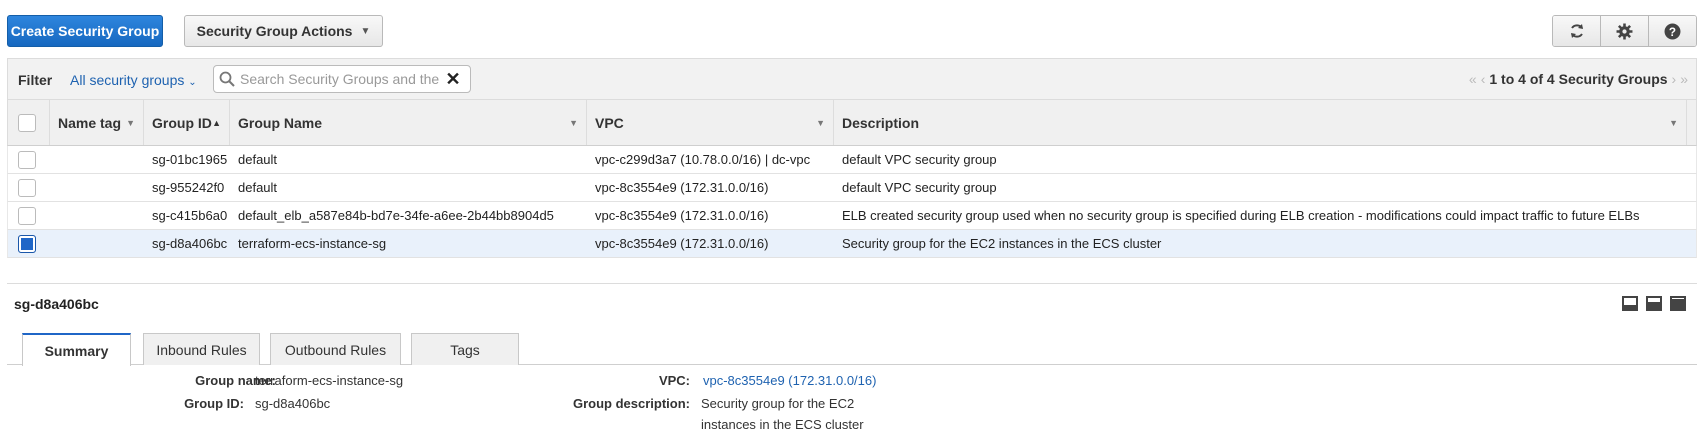  What do you see at coordinates (192, 82) in the screenshot?
I see `chevron-down-icon: ⌄` at bounding box center [192, 82].